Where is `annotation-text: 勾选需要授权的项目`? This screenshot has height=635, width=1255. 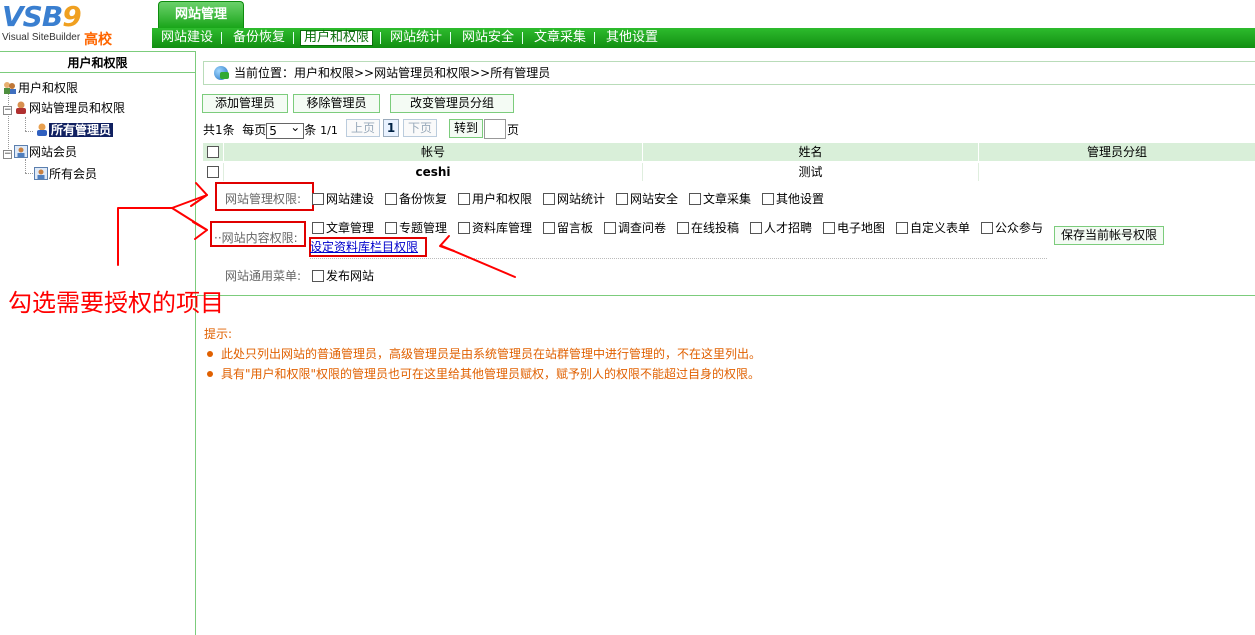
annotation-text: 勾选需要授权的项目 is located at coordinates (116, 303).